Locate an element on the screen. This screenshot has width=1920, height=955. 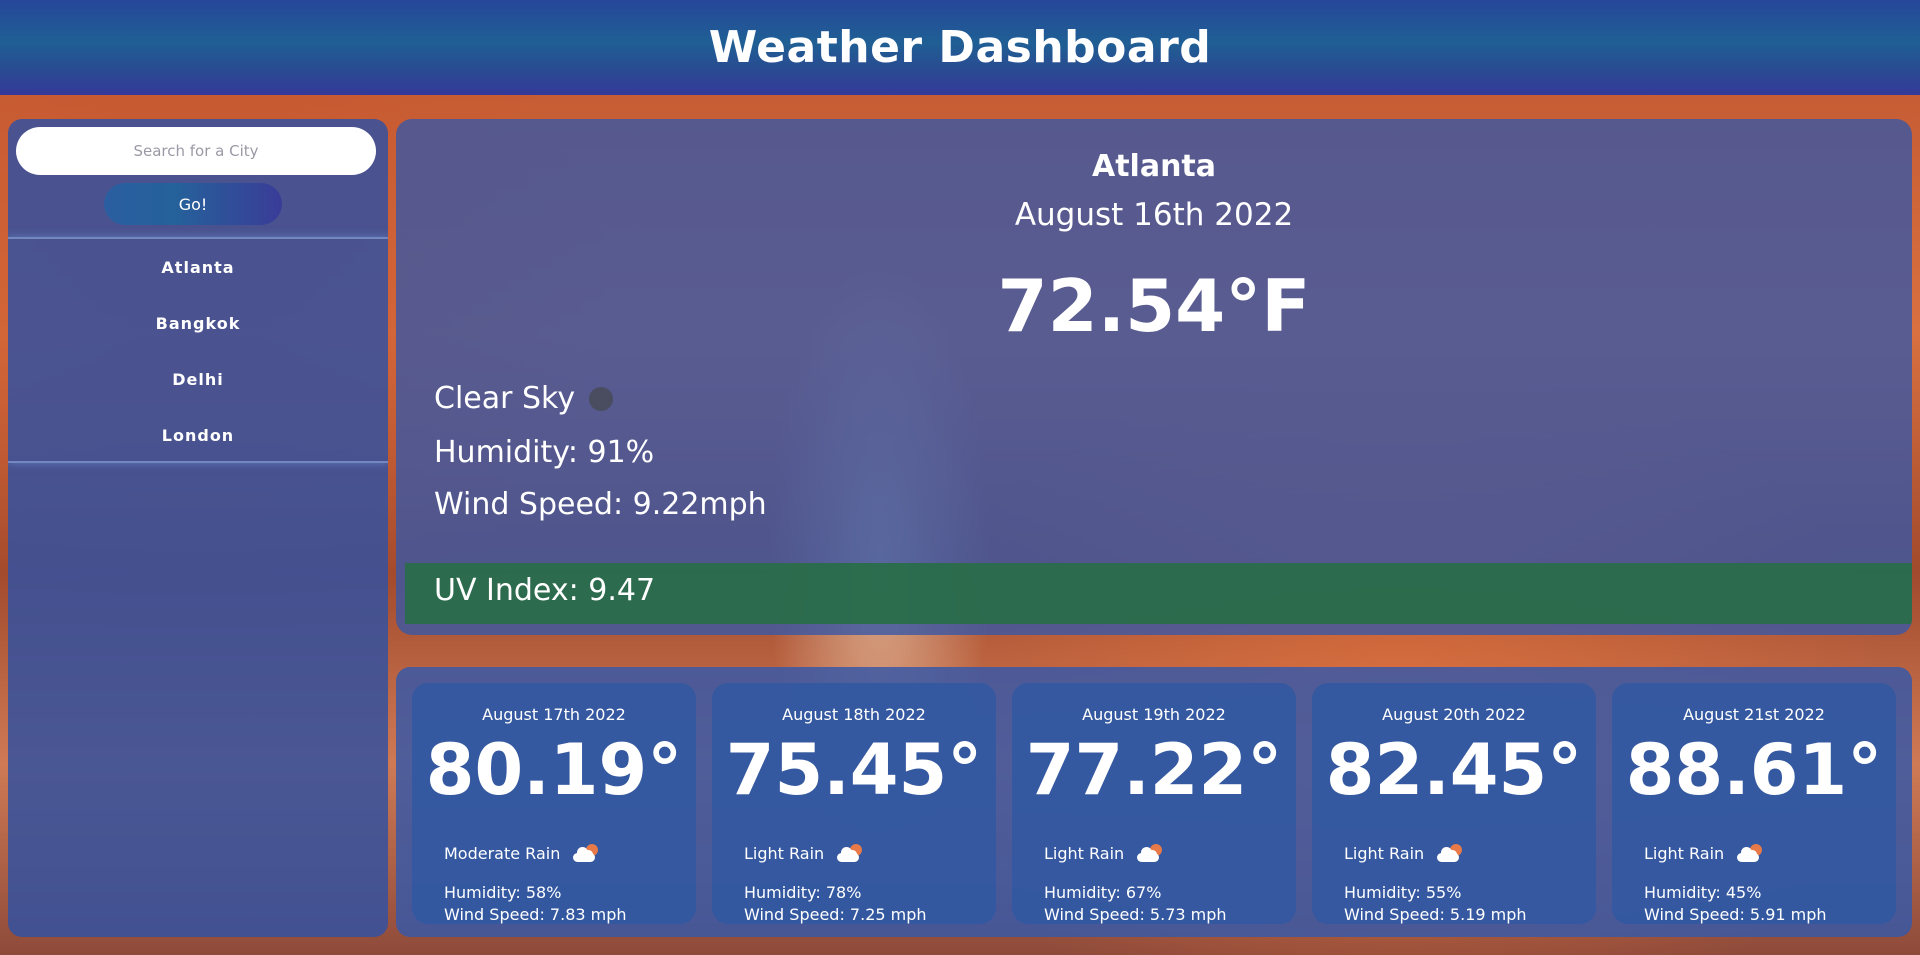
forecast-humidity: Humidity: 45% is located at coordinates (1703, 892).